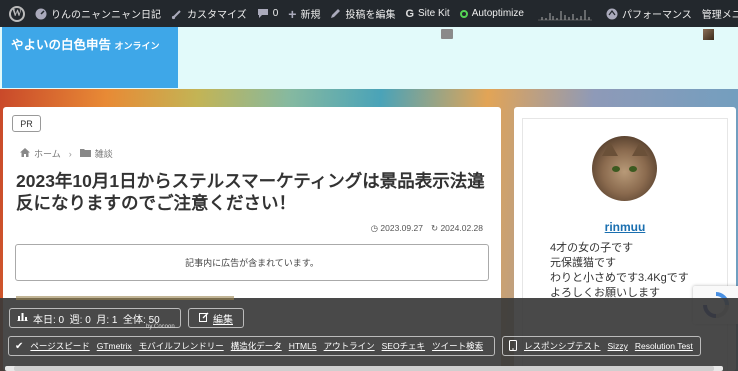  I want to click on dashboard-icon, so click(41, 14).